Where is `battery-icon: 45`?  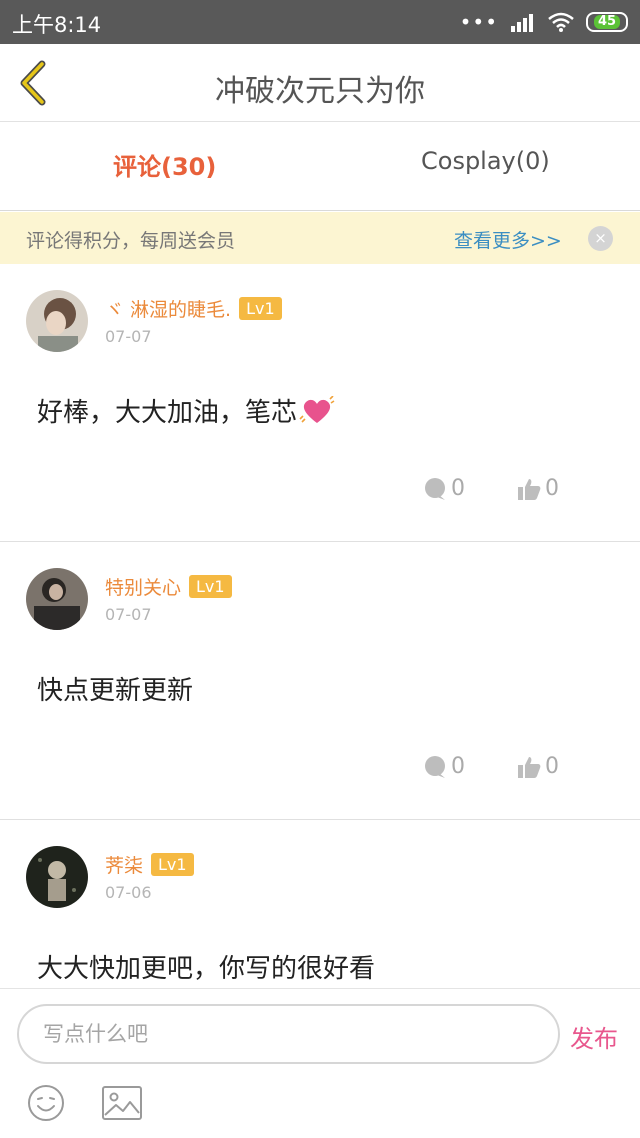 battery-icon: 45 is located at coordinates (607, 22).